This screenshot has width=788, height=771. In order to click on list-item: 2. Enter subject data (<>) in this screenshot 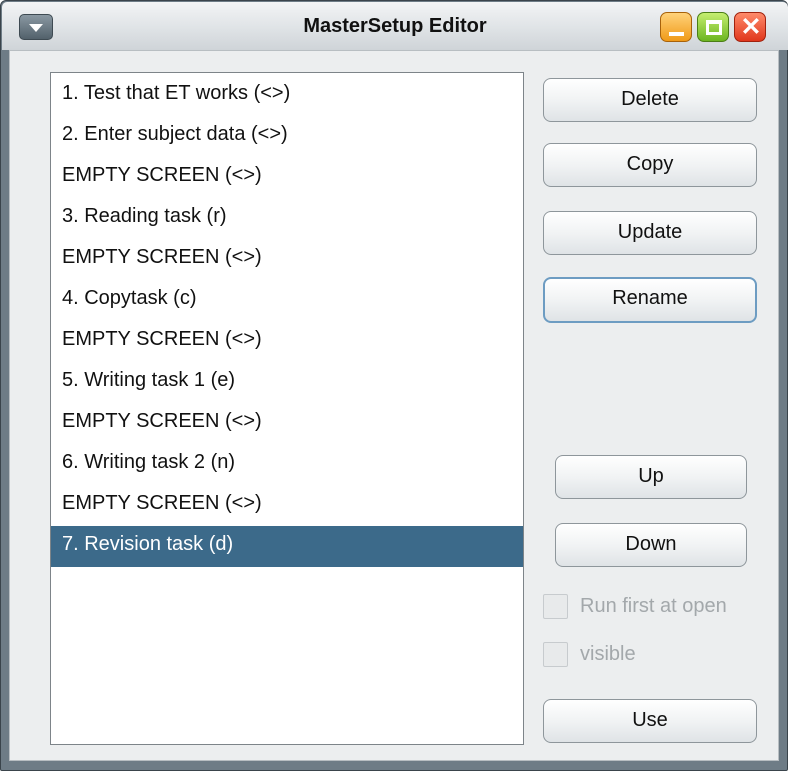, I will do `click(287, 136)`.